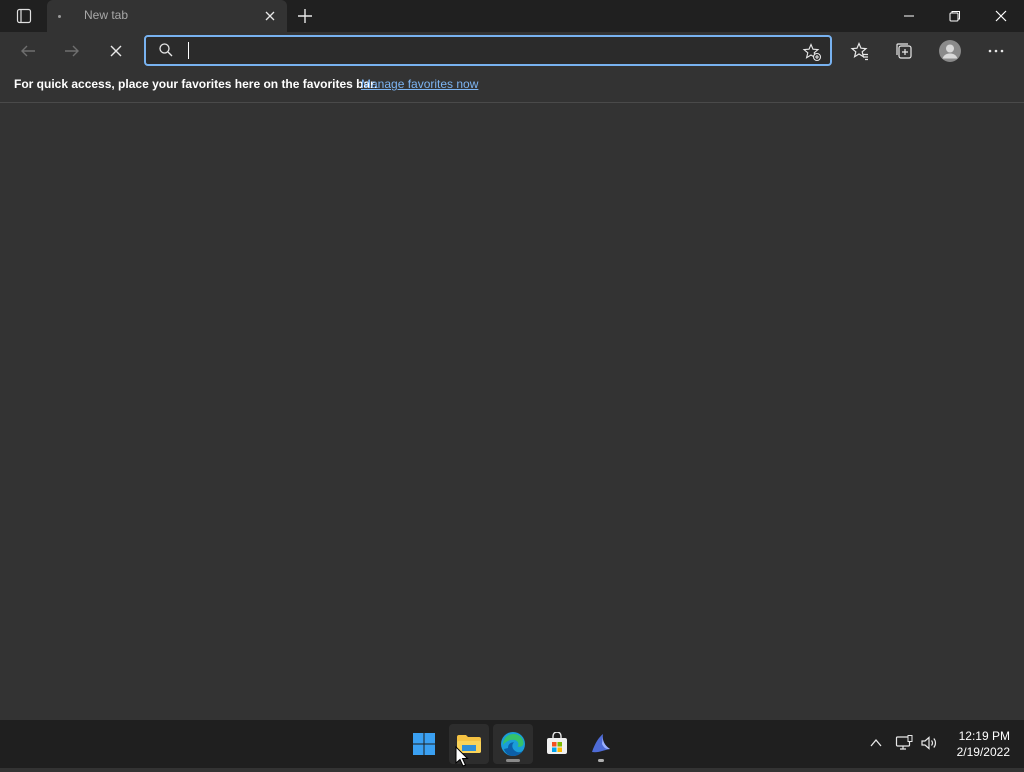 This screenshot has width=1024, height=772. I want to click on close-tab-icon, so click(270, 16).